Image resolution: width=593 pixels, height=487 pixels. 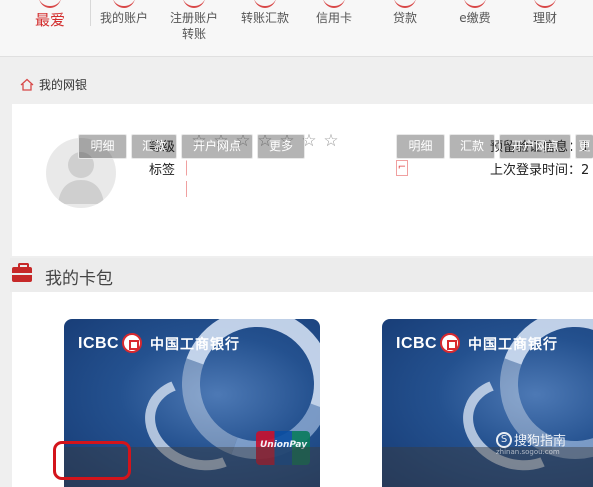 I want to click on watermark-text: 搜狗指南, so click(x=540, y=441).